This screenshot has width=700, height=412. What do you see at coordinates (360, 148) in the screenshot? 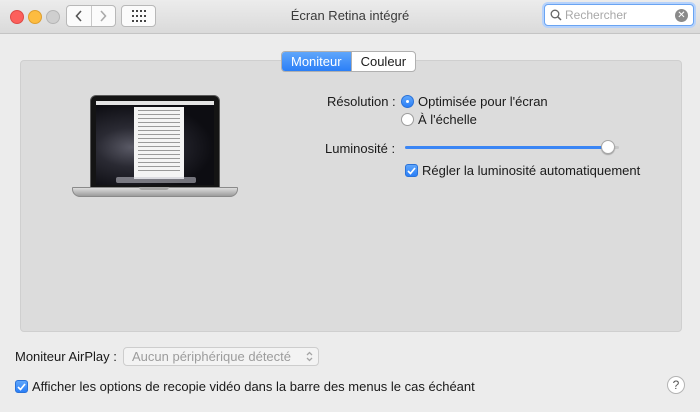
I see `brightness-label: Luminosité :` at bounding box center [360, 148].